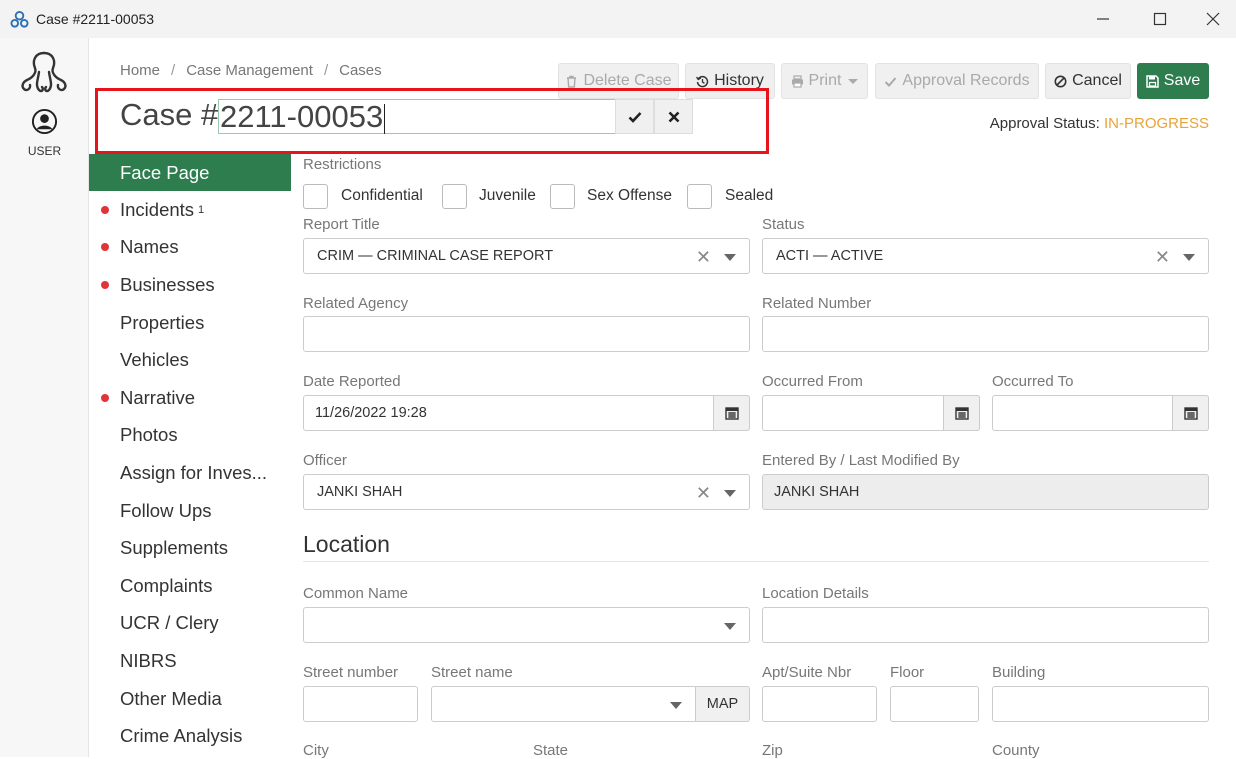 This screenshot has height=759, width=1236. Describe the element at coordinates (174, 548) in the screenshot. I see `nav-item-label: Supplements` at that location.